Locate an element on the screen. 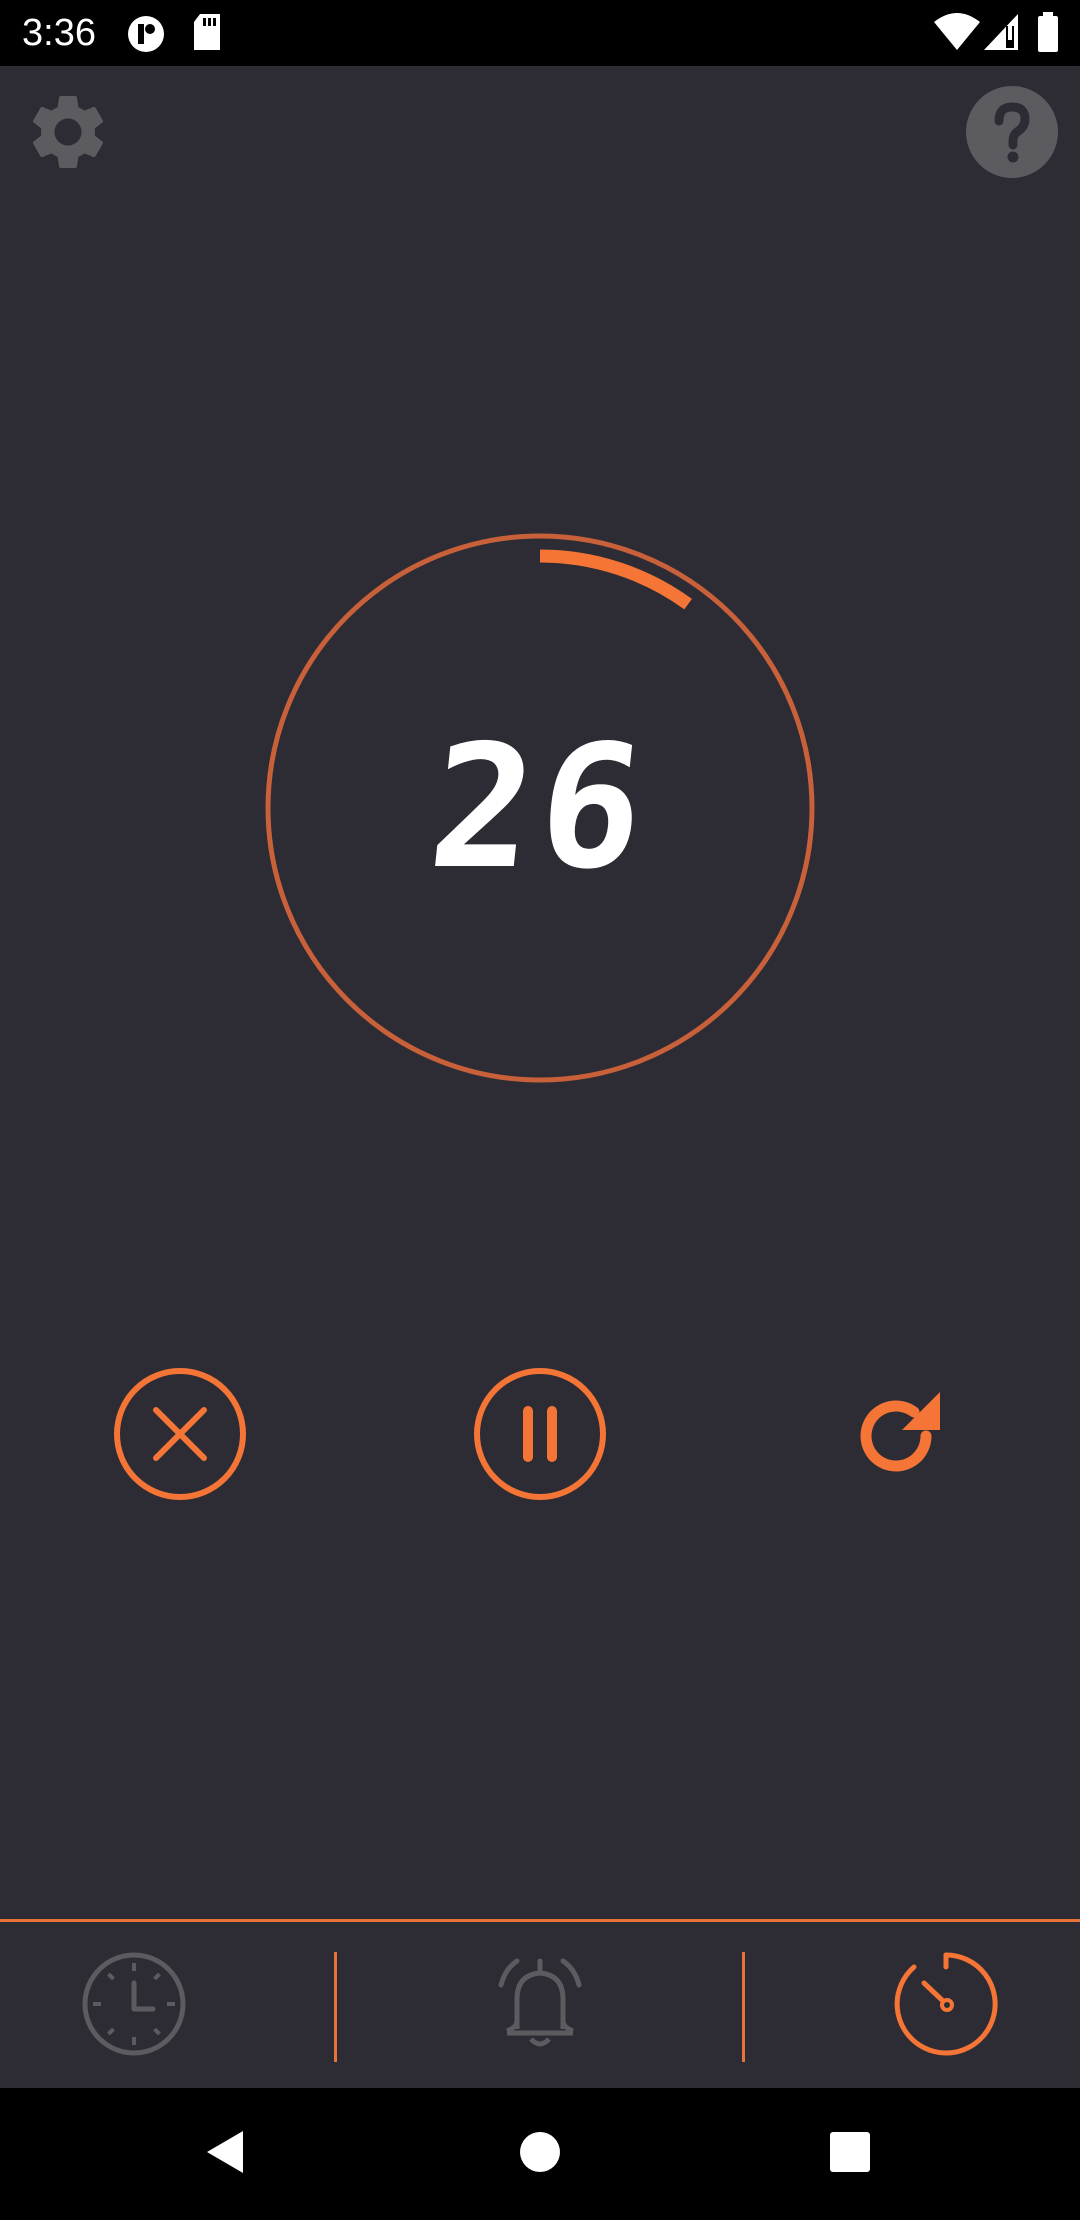 Image resolution: width=1080 pixels, height=2220 pixels. back-icon is located at coordinates (226, 2154).